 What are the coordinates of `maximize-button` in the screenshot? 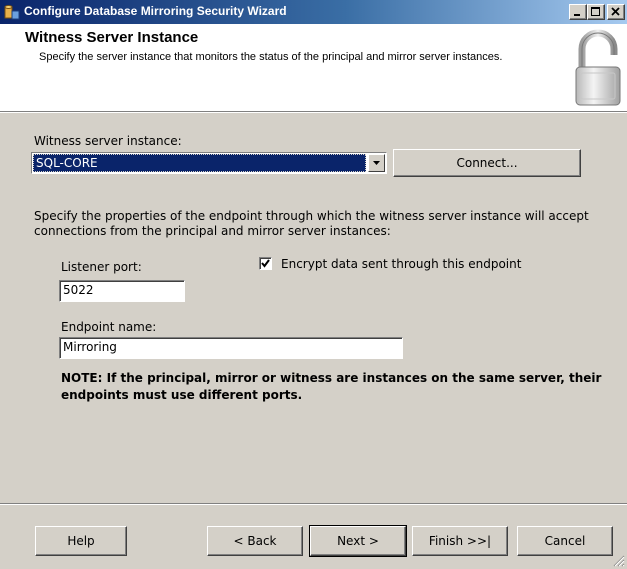 It's located at (596, 12).